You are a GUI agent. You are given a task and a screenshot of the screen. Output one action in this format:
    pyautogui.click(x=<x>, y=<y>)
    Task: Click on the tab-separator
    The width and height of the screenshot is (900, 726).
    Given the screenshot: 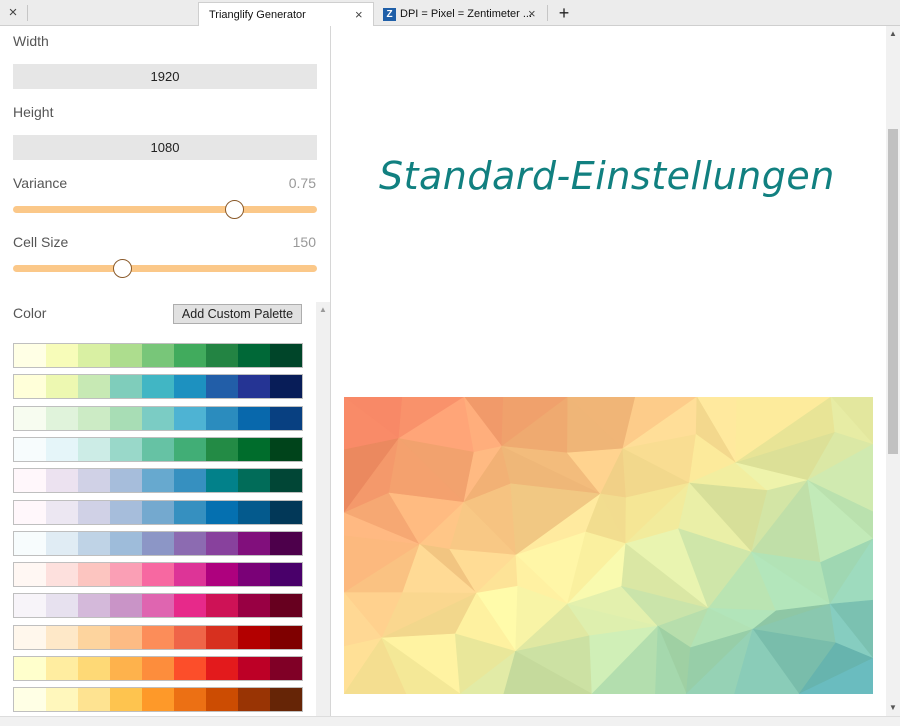 What is the action you would take?
    pyautogui.click(x=547, y=13)
    